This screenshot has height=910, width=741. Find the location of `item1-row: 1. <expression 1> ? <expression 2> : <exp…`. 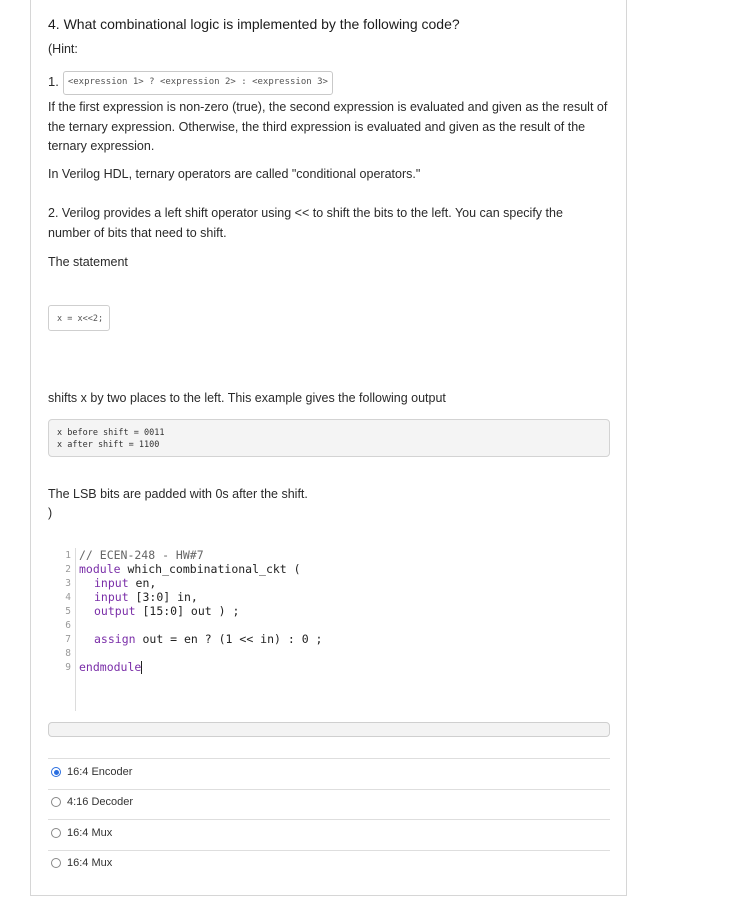

item1-row: 1. <expression 1> ? <expression 2> : <exp… is located at coordinates (190, 83).